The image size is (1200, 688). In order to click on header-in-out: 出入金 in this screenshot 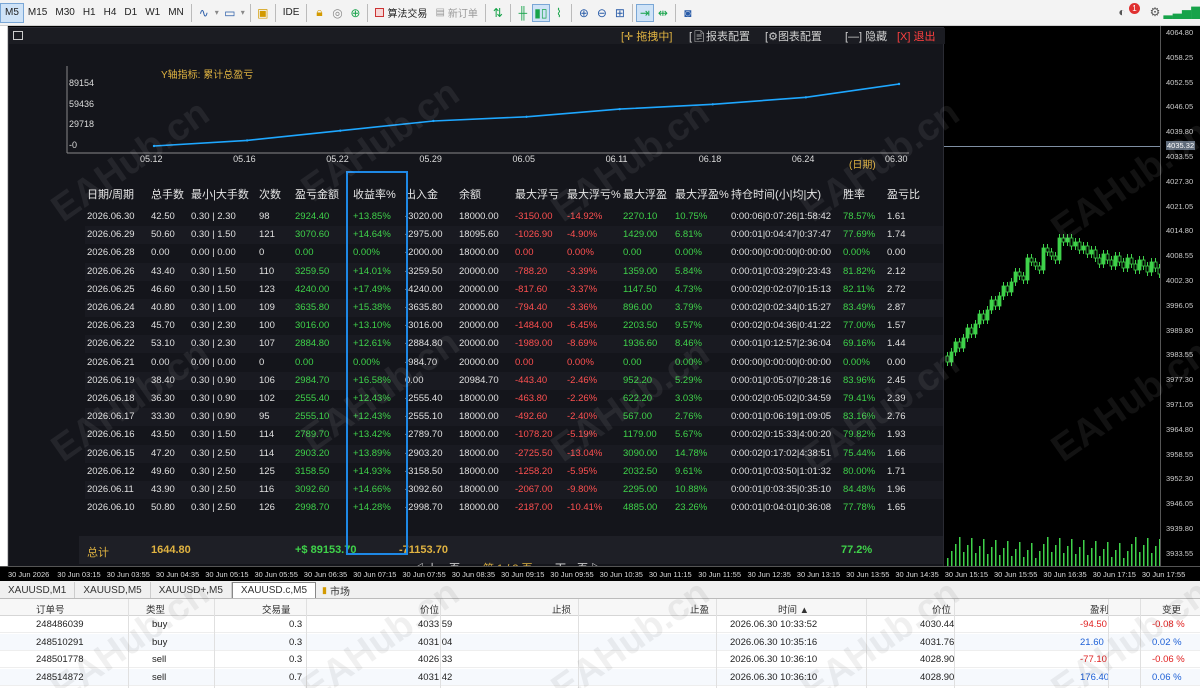, I will do `click(421, 194)`.